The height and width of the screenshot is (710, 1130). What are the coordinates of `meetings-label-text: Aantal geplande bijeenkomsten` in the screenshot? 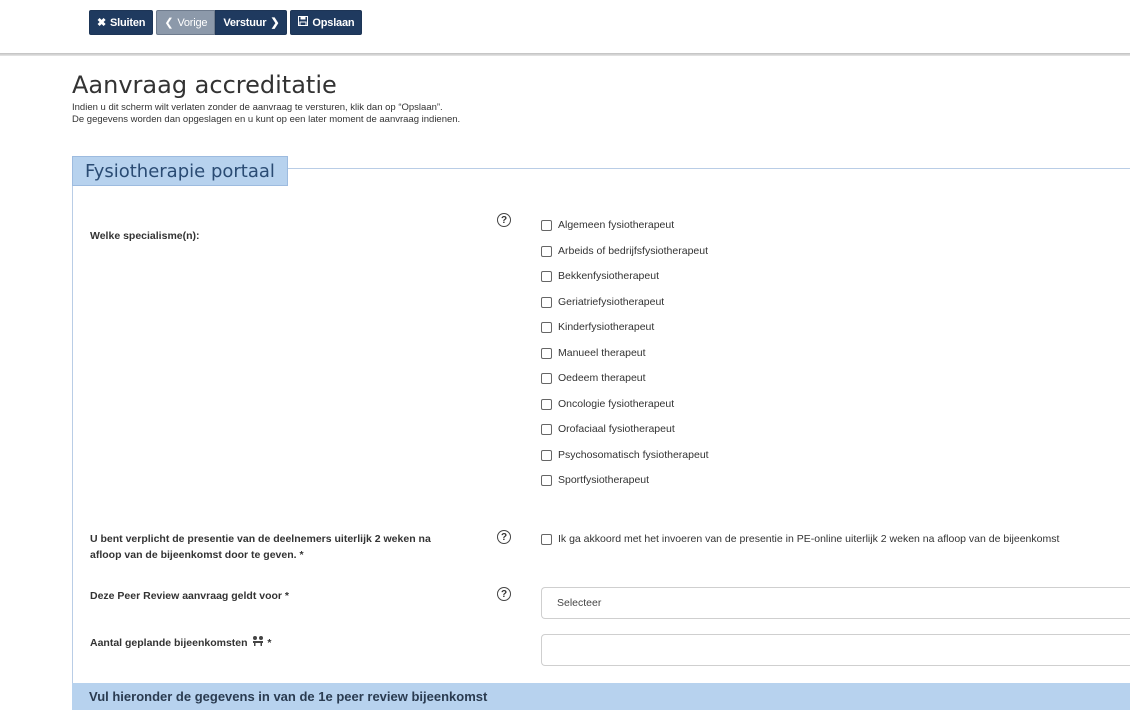 It's located at (169, 643).